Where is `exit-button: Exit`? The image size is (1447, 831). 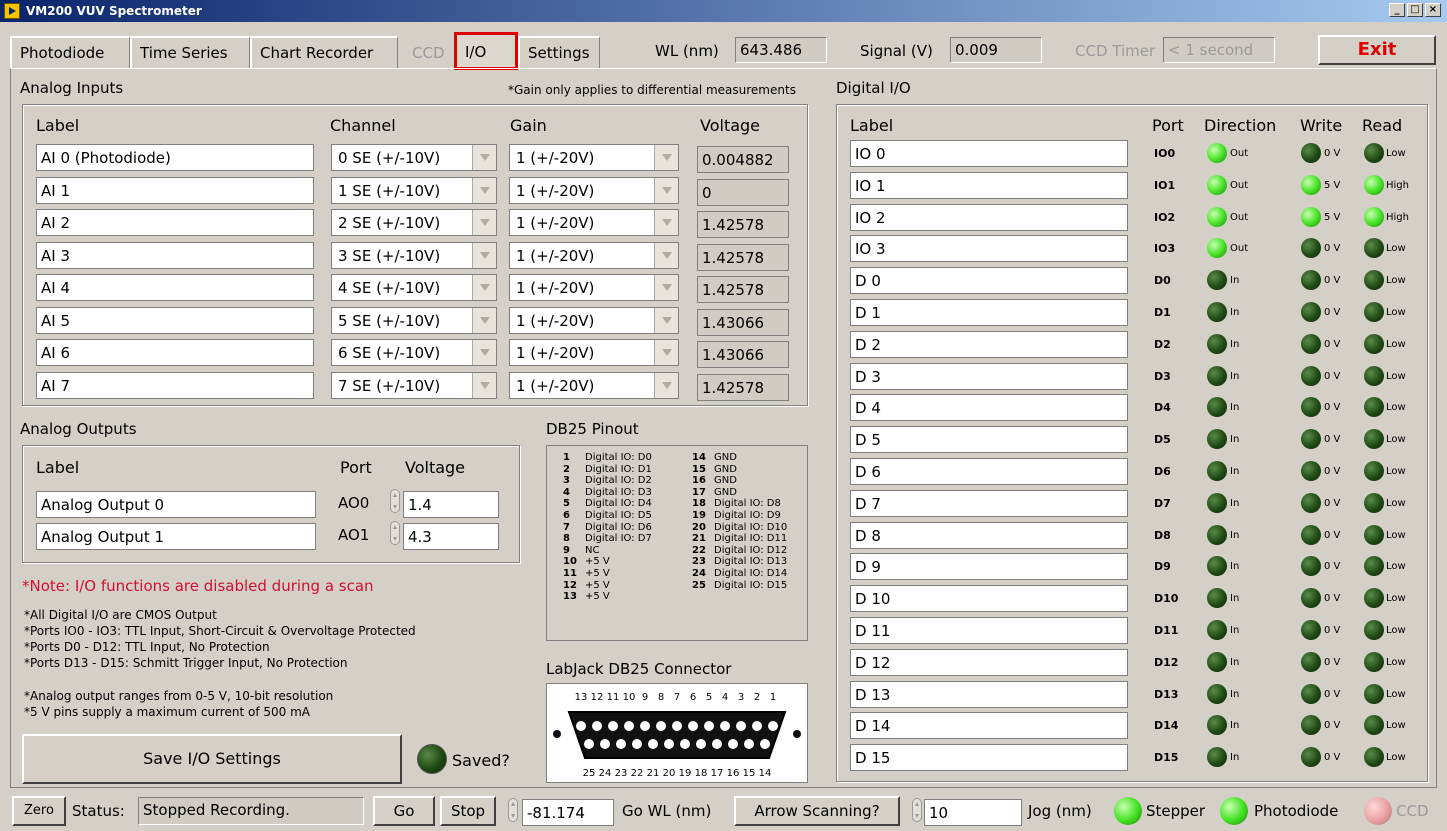
exit-button: Exit is located at coordinates (1377, 50).